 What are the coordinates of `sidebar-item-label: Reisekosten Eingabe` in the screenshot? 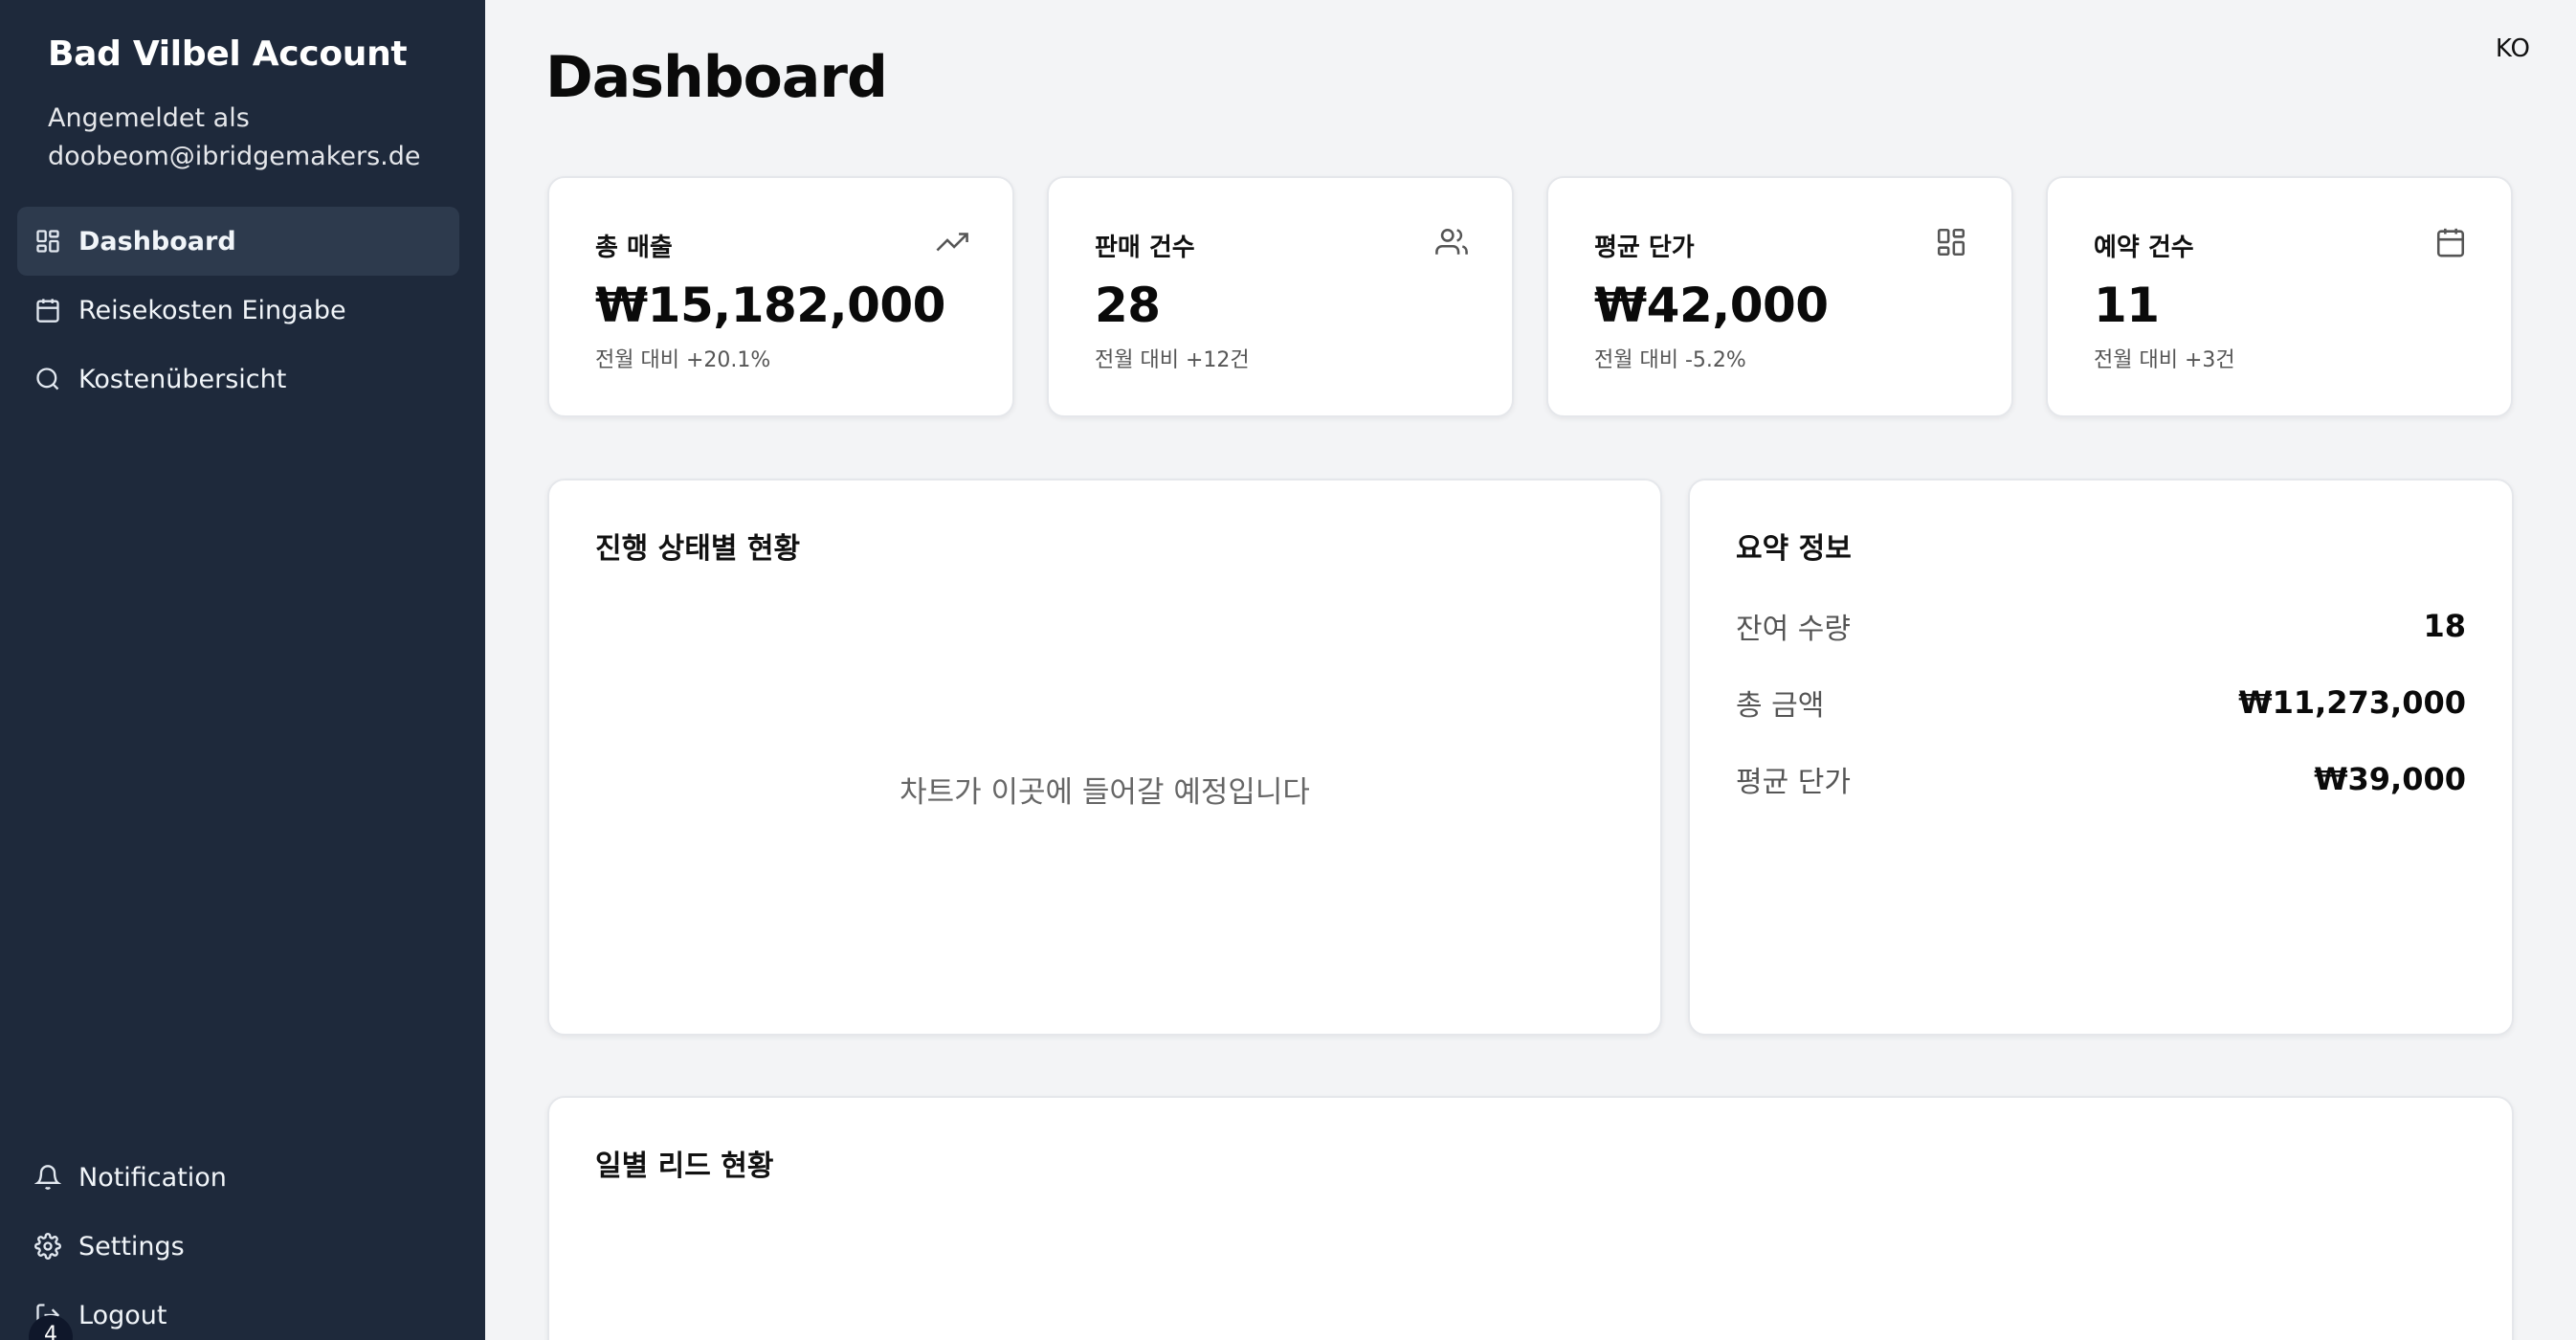 It's located at (212, 310).